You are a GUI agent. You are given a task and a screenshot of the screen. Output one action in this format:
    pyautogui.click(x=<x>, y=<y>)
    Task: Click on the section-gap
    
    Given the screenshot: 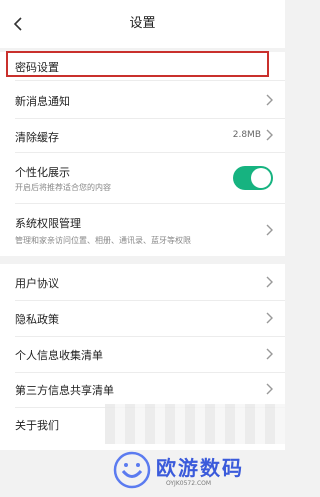 What is the action you would take?
    pyautogui.click(x=142, y=260)
    